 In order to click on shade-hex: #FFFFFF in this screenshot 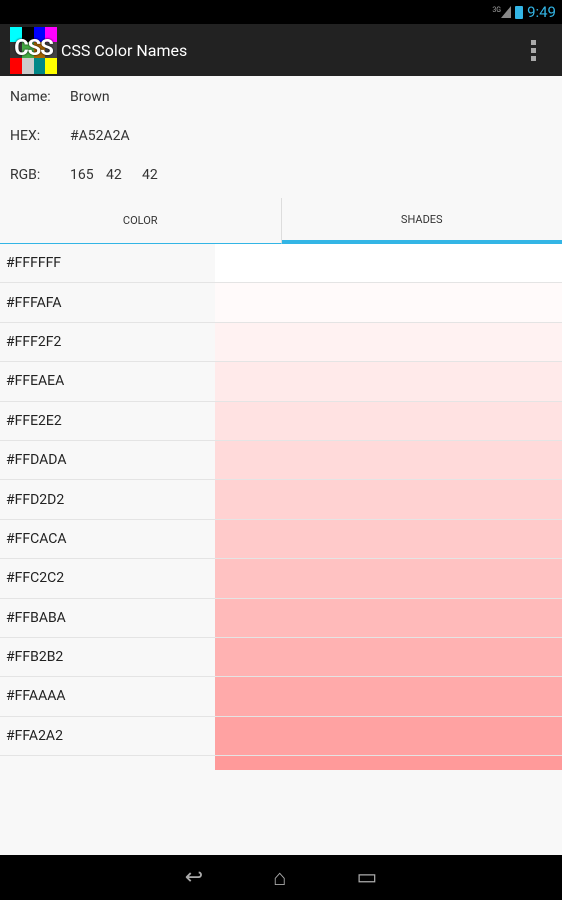, I will do `click(34, 263)`.